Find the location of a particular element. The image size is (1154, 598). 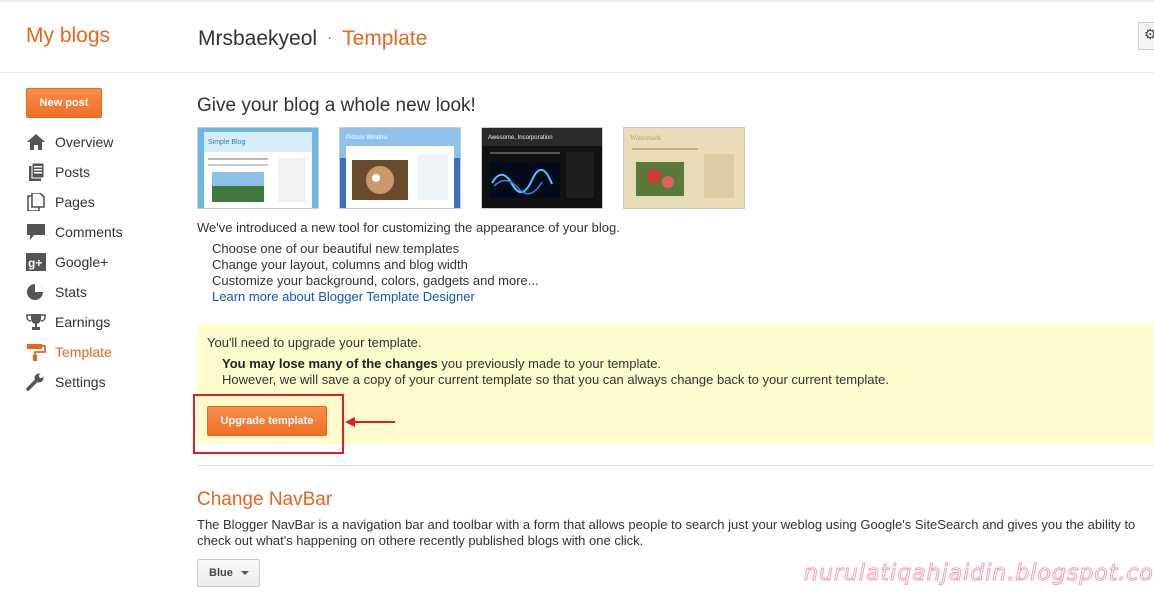

sidebar-item-settings: Settings is located at coordinates (106, 385).